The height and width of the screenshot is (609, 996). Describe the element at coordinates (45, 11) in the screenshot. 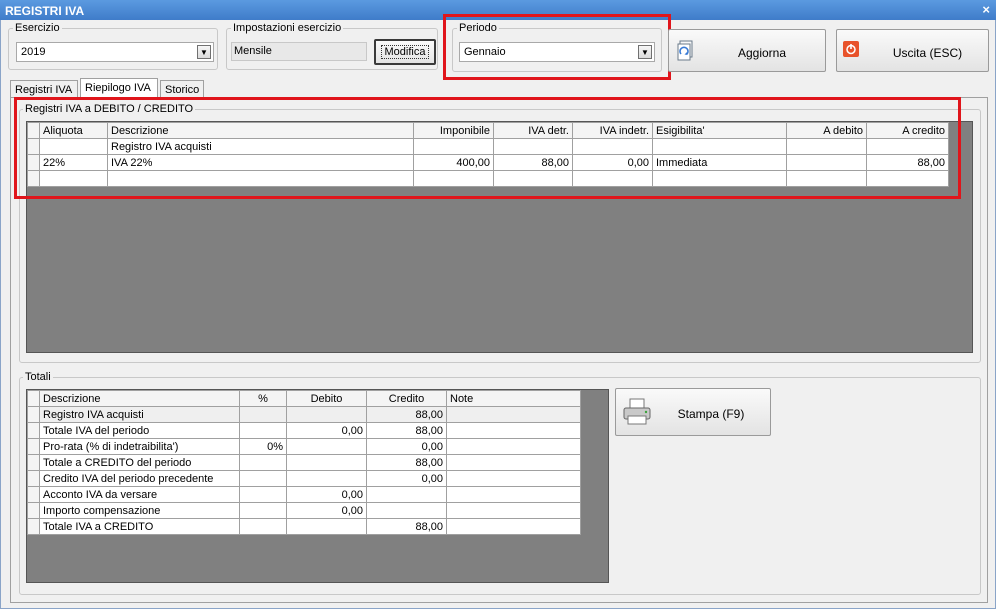

I see `window-title: REGISTRI IVA` at that location.